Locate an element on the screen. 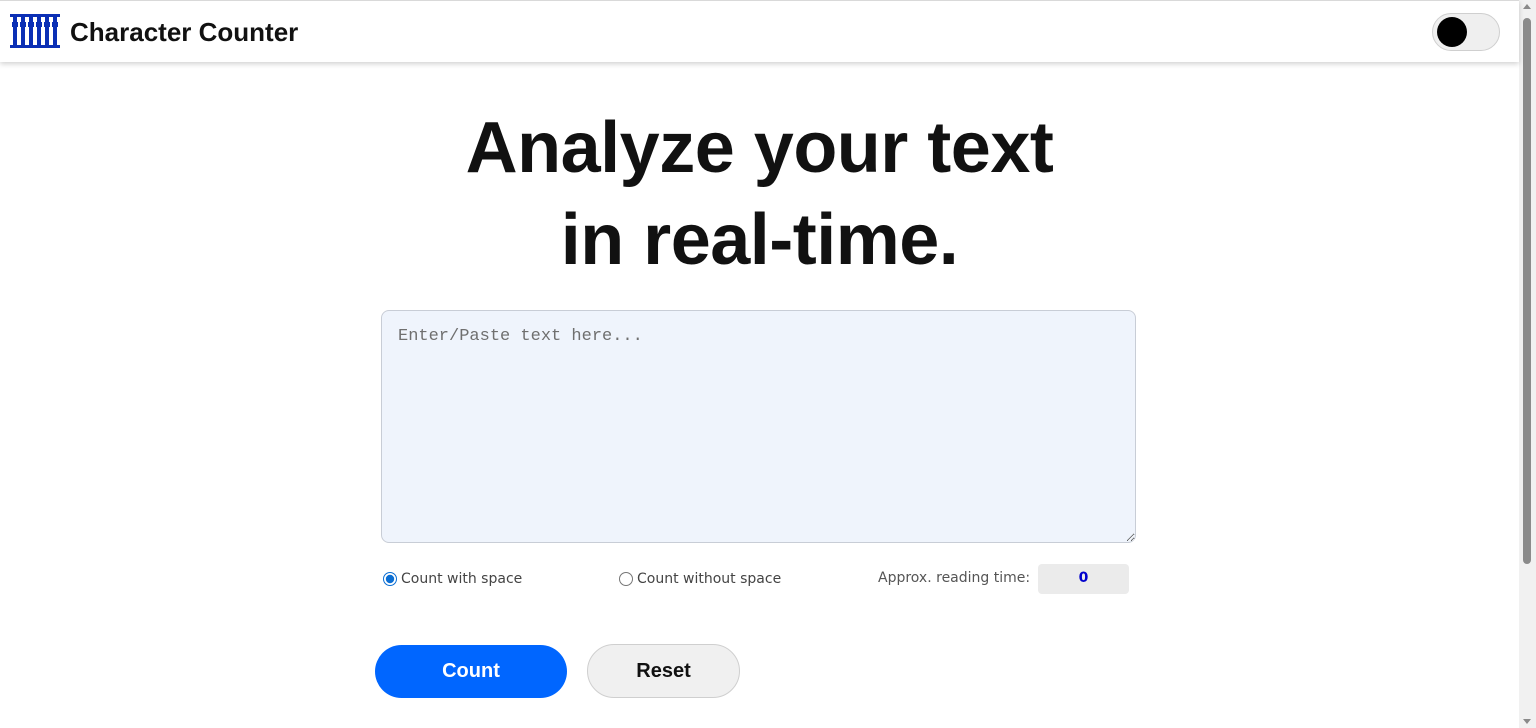 This screenshot has width=1536, height=728. toggle-knob-icon is located at coordinates (1452, 32).